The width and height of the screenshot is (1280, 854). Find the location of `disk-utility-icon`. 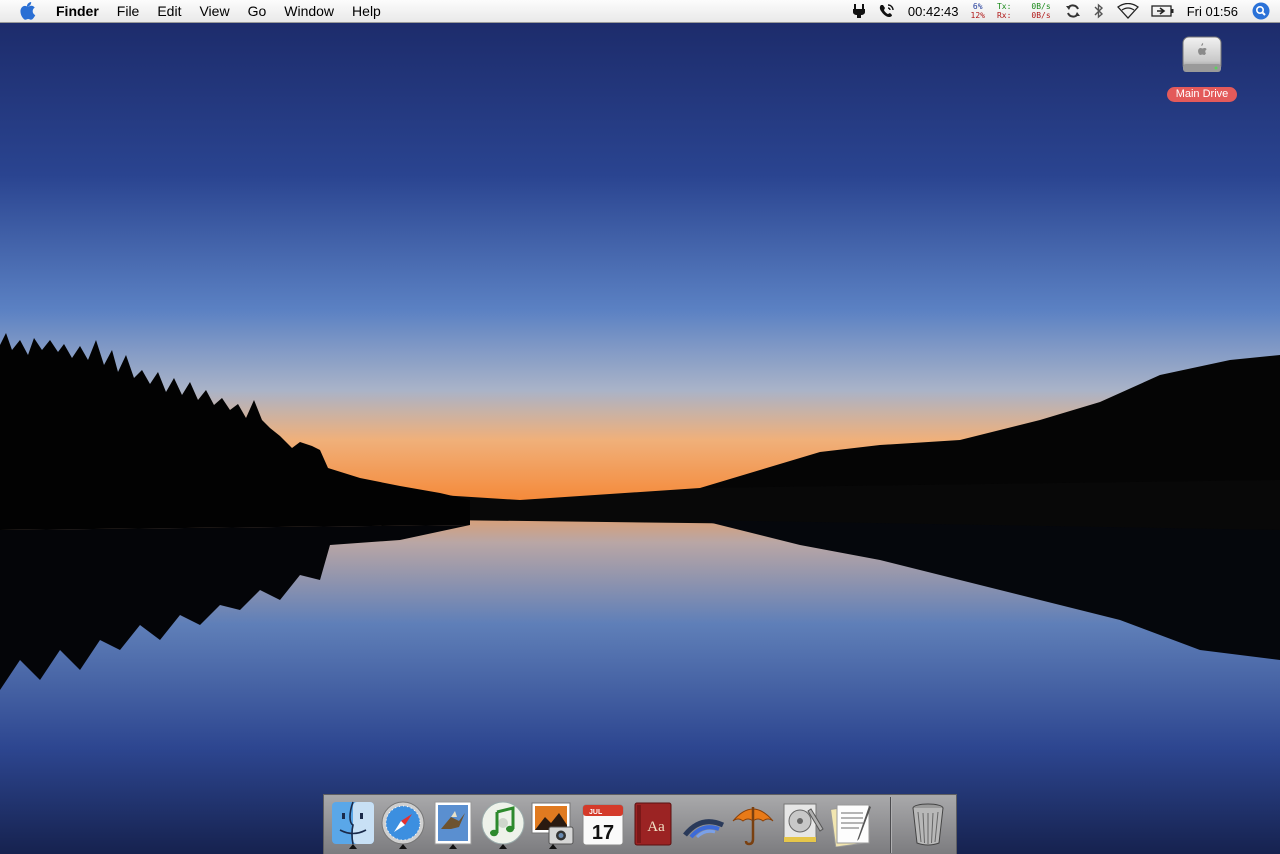

disk-utility-icon is located at coordinates (803, 823).